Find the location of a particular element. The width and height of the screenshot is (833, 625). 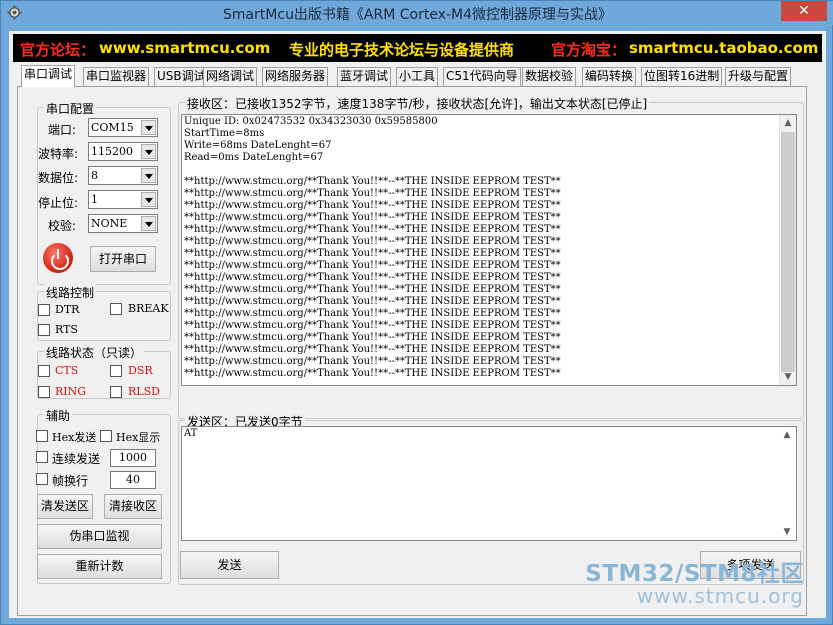

port-select: COM15 is located at coordinates (123, 127).